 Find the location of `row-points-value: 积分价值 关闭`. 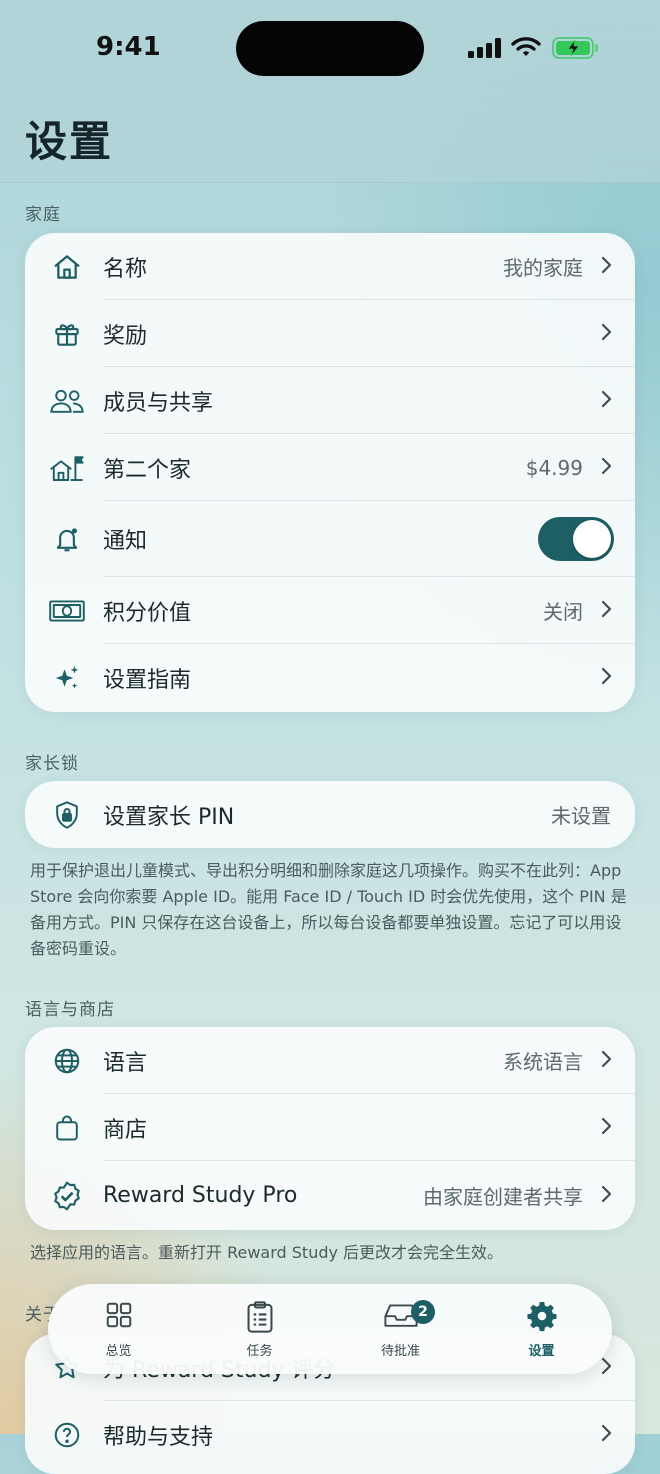

row-points-value: 积分价值 关闭 is located at coordinates (330, 610).